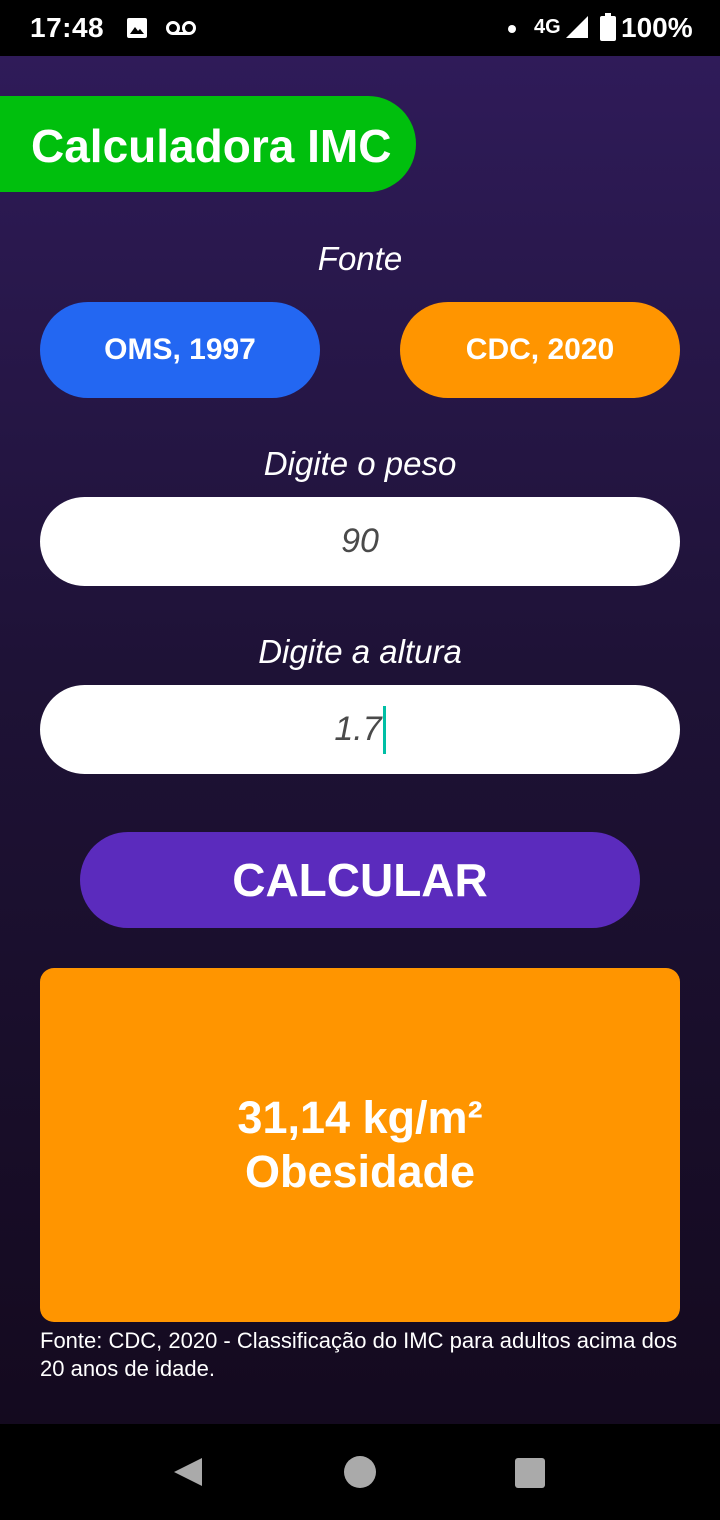 Image resolution: width=720 pixels, height=1520 pixels. Describe the element at coordinates (530, 1473) in the screenshot. I see `recents-icon` at that location.